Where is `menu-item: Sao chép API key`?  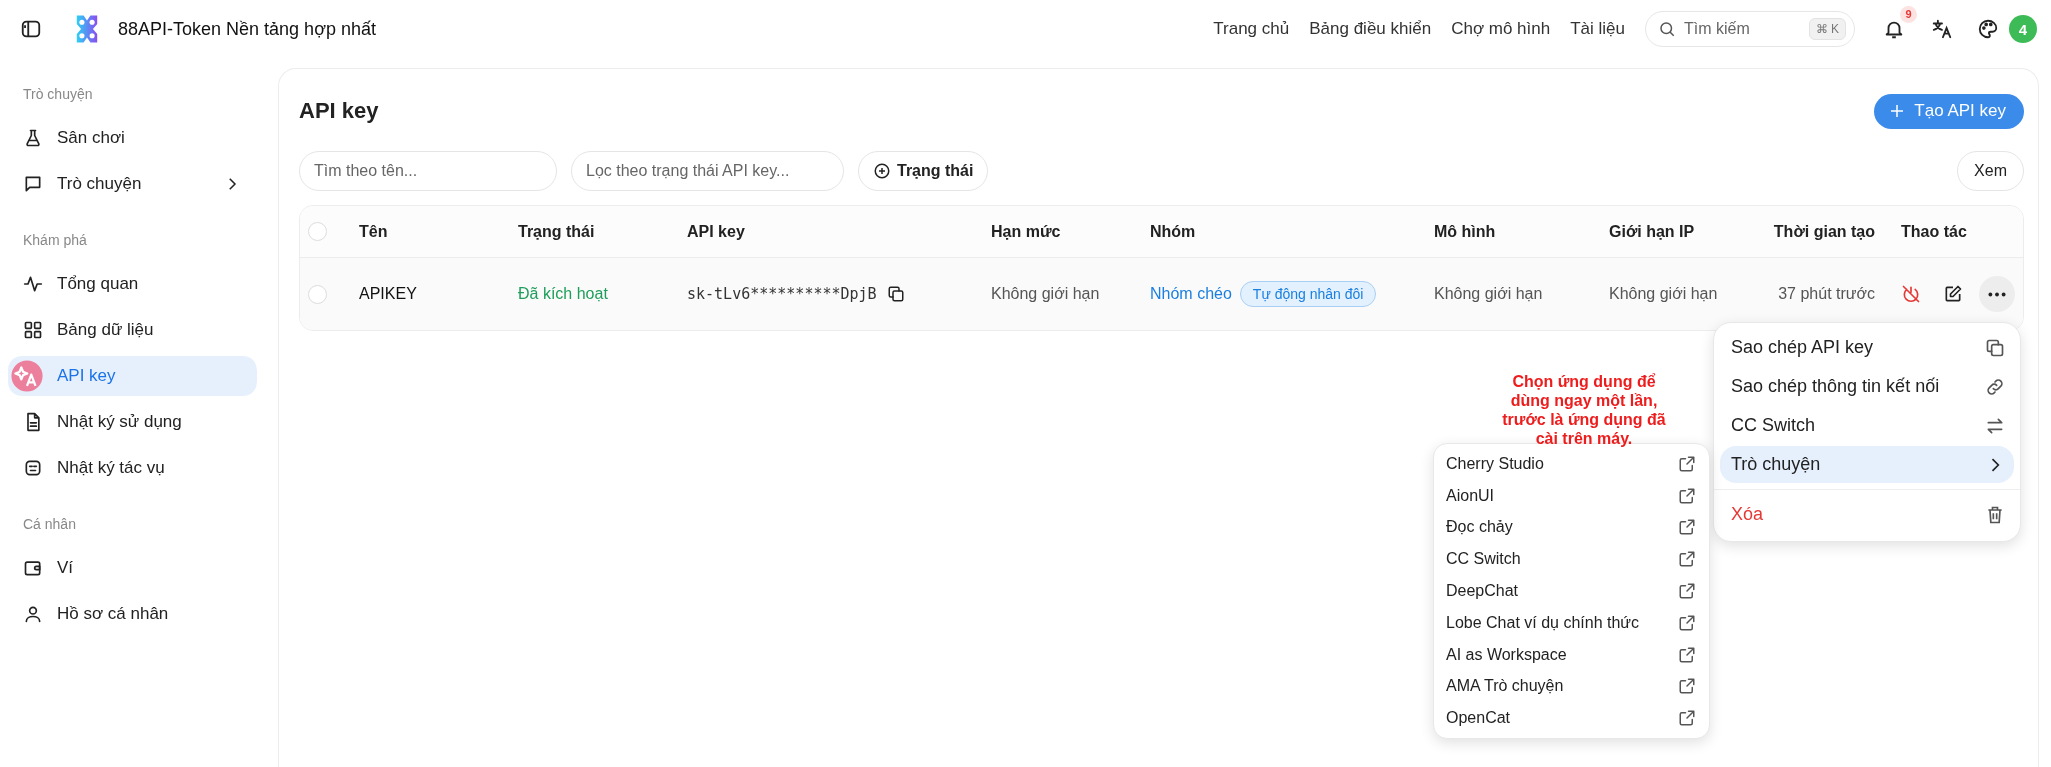
menu-item: Sao chép API key is located at coordinates (1867, 347).